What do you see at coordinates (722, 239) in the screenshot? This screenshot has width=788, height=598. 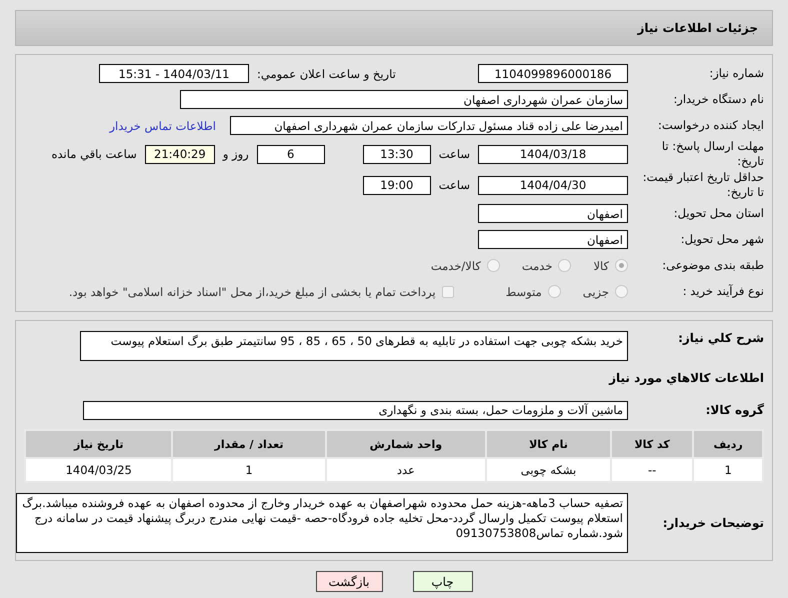 I see `field-label: شهر محل تحویل:` at bounding box center [722, 239].